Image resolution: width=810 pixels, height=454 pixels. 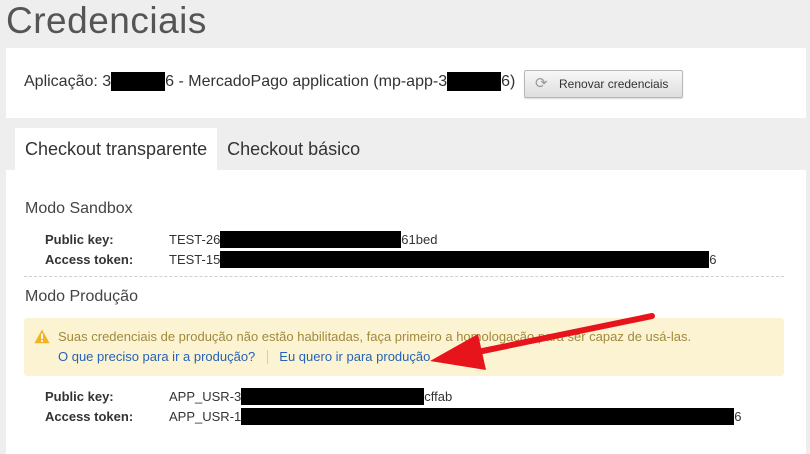 I want to click on renew-credentials-label: Renovar credenciais, so click(x=614, y=84).